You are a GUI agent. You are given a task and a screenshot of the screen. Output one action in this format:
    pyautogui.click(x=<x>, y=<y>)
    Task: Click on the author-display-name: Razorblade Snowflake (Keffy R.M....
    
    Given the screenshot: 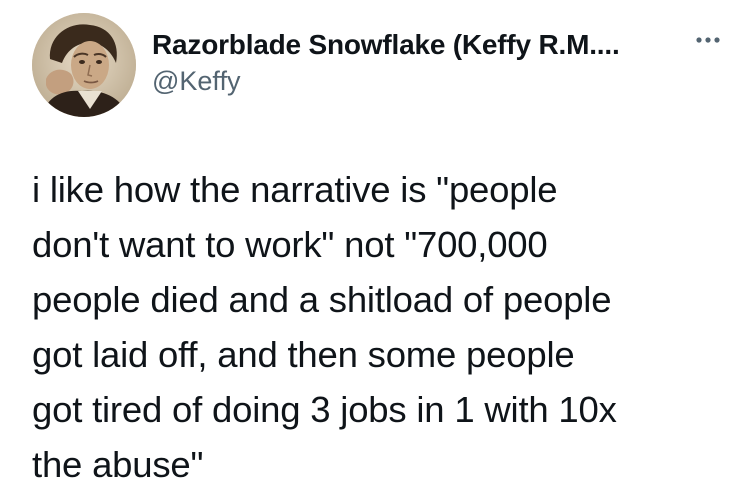 What is the action you would take?
    pyautogui.click(x=422, y=45)
    